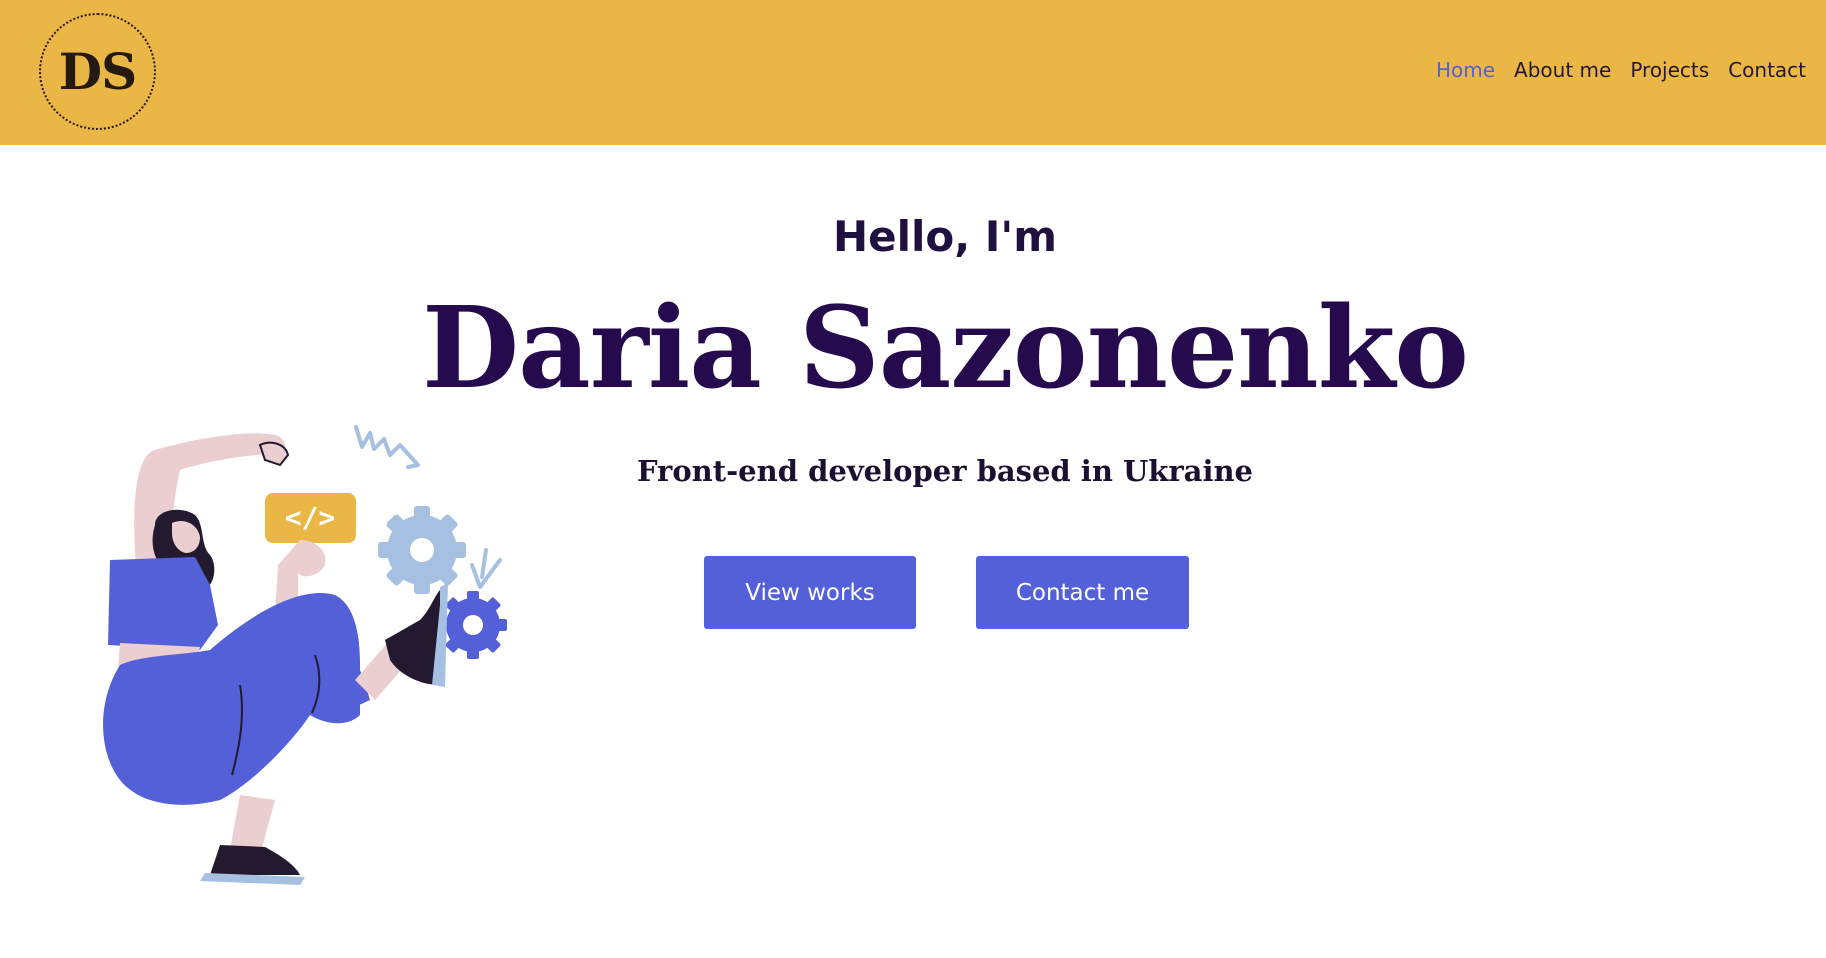 This screenshot has height=958, width=1826. Describe the element at coordinates (305, 655) in the screenshot. I see `developer-illustration: </>` at that location.